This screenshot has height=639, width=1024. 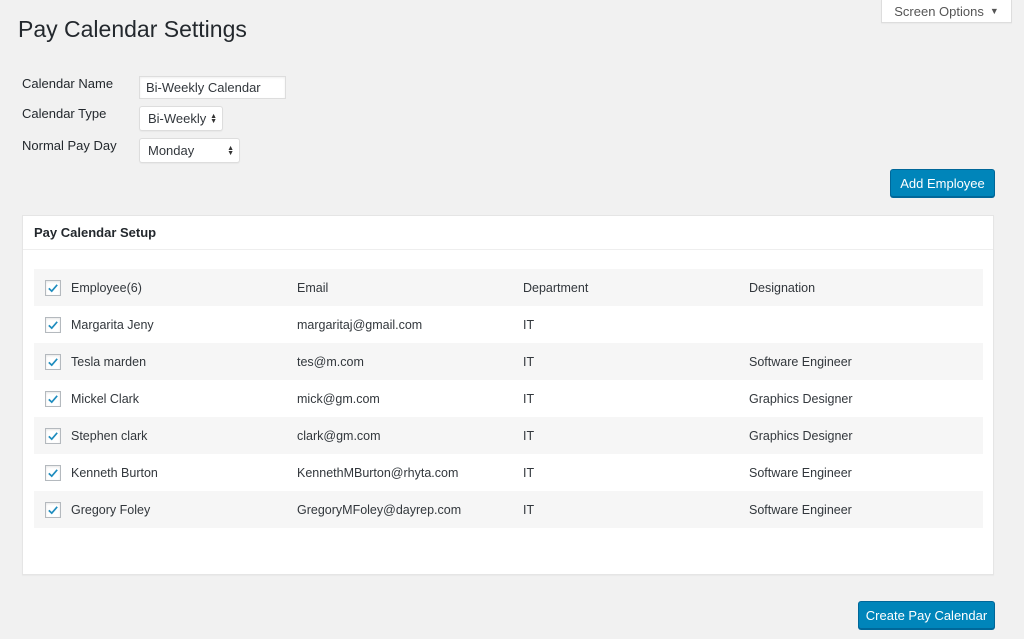 What do you see at coordinates (556, 287) in the screenshot?
I see `column-header-department: Department` at bounding box center [556, 287].